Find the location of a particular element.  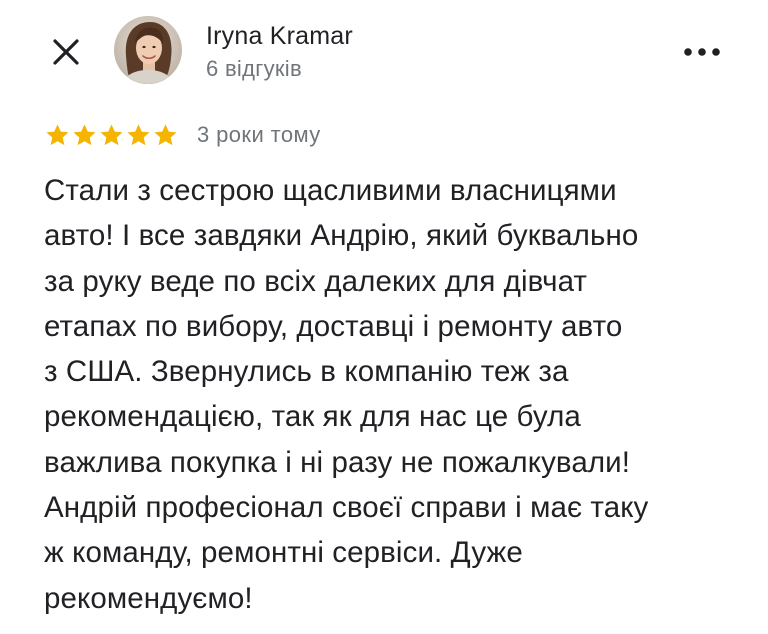

author-info: Iryna Kramar 6 відгуків is located at coordinates (279, 52).